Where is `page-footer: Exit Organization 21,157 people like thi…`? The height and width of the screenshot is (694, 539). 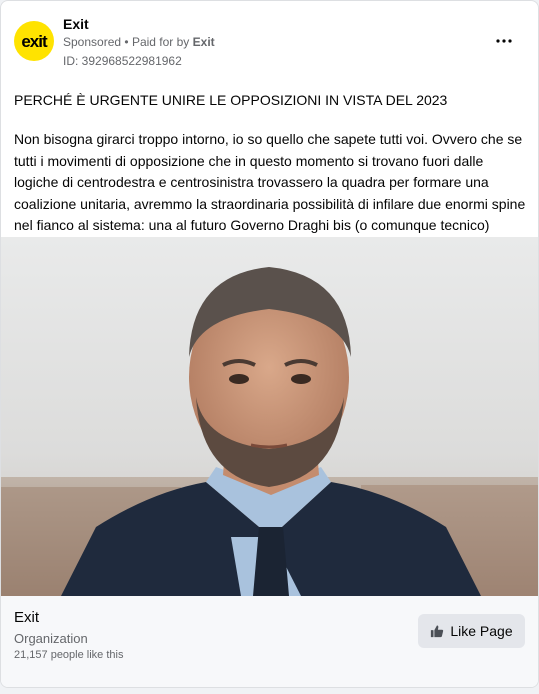
page-footer: Exit Organization 21,157 people like thi… is located at coordinates (269, 641).